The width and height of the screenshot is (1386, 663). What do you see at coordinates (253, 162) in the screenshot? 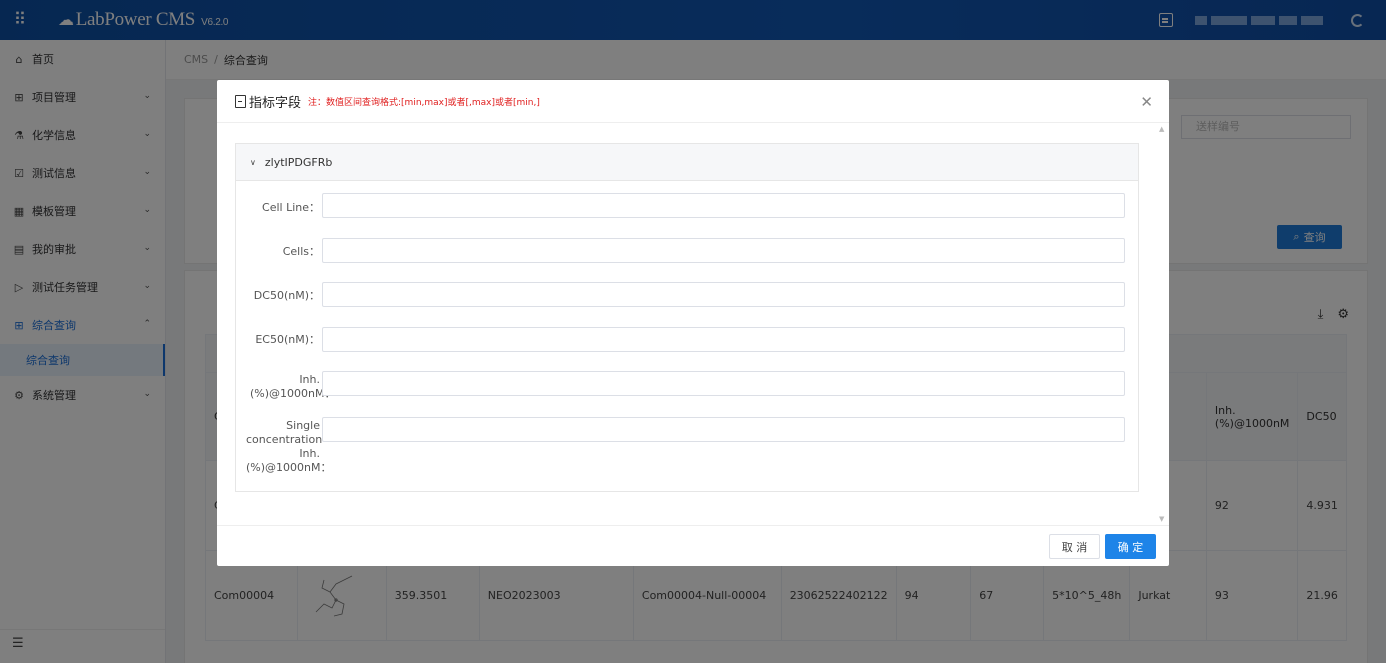
I see `chevron-down-icon: ∨` at bounding box center [253, 162].